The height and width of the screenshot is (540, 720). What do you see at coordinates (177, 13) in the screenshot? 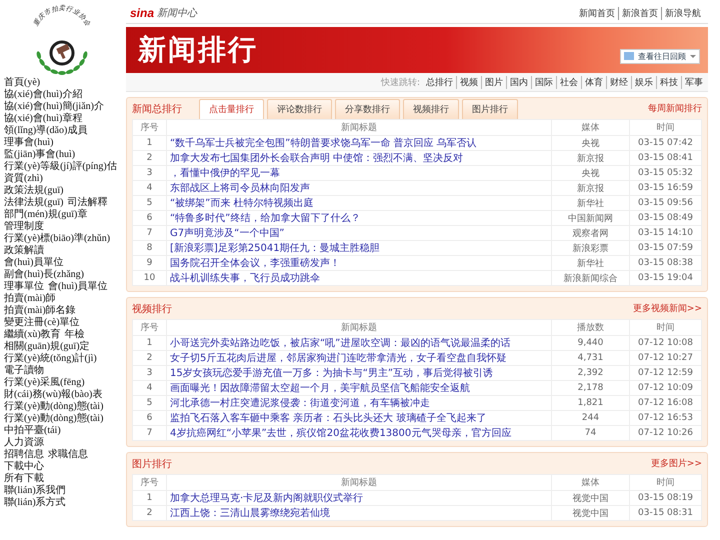
I see `site-name: 新闻中心` at bounding box center [177, 13].